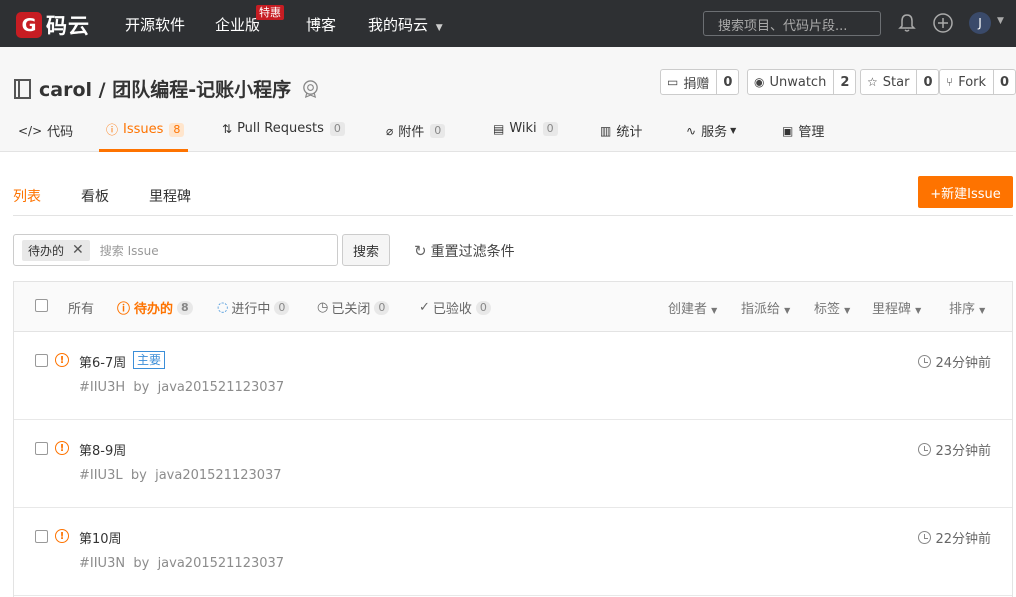 The image size is (1016, 597). I want to click on issue-meta: #IIU3H by java201521123037, so click(181, 387).